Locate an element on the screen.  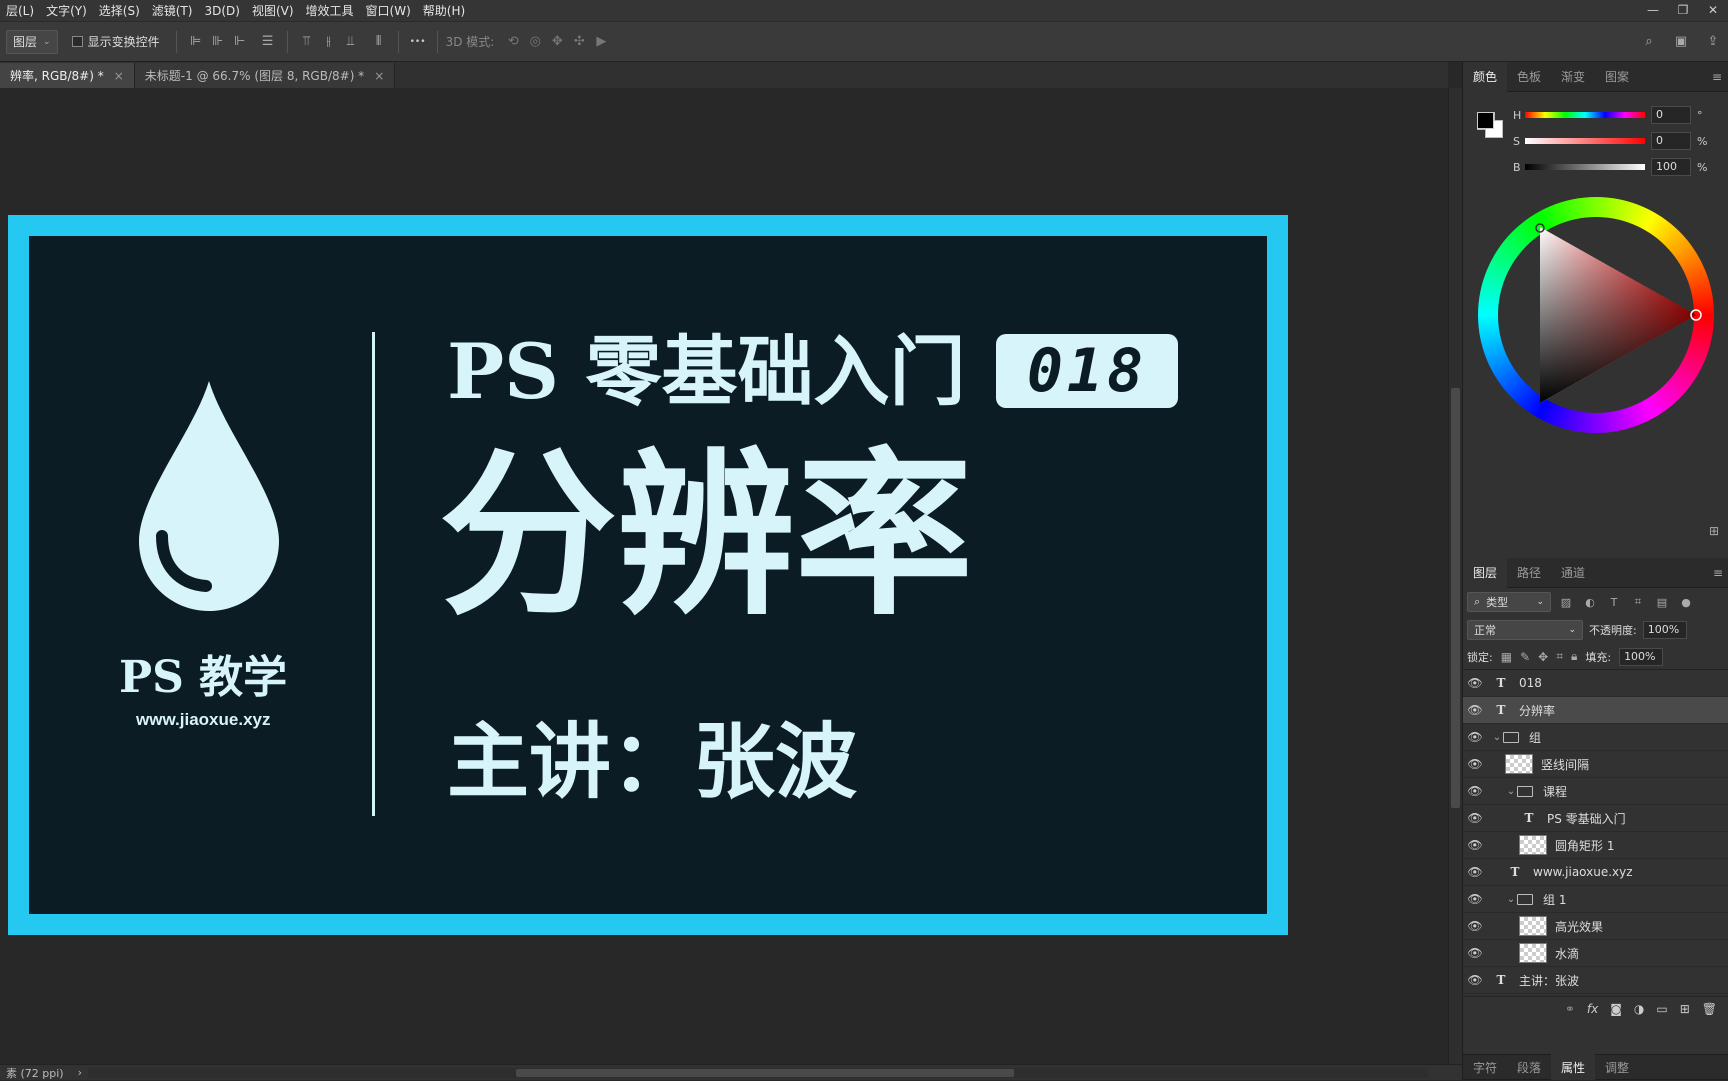
layer-row: 👁︎ ⌄ 课程 is located at coordinates (1595, 791).